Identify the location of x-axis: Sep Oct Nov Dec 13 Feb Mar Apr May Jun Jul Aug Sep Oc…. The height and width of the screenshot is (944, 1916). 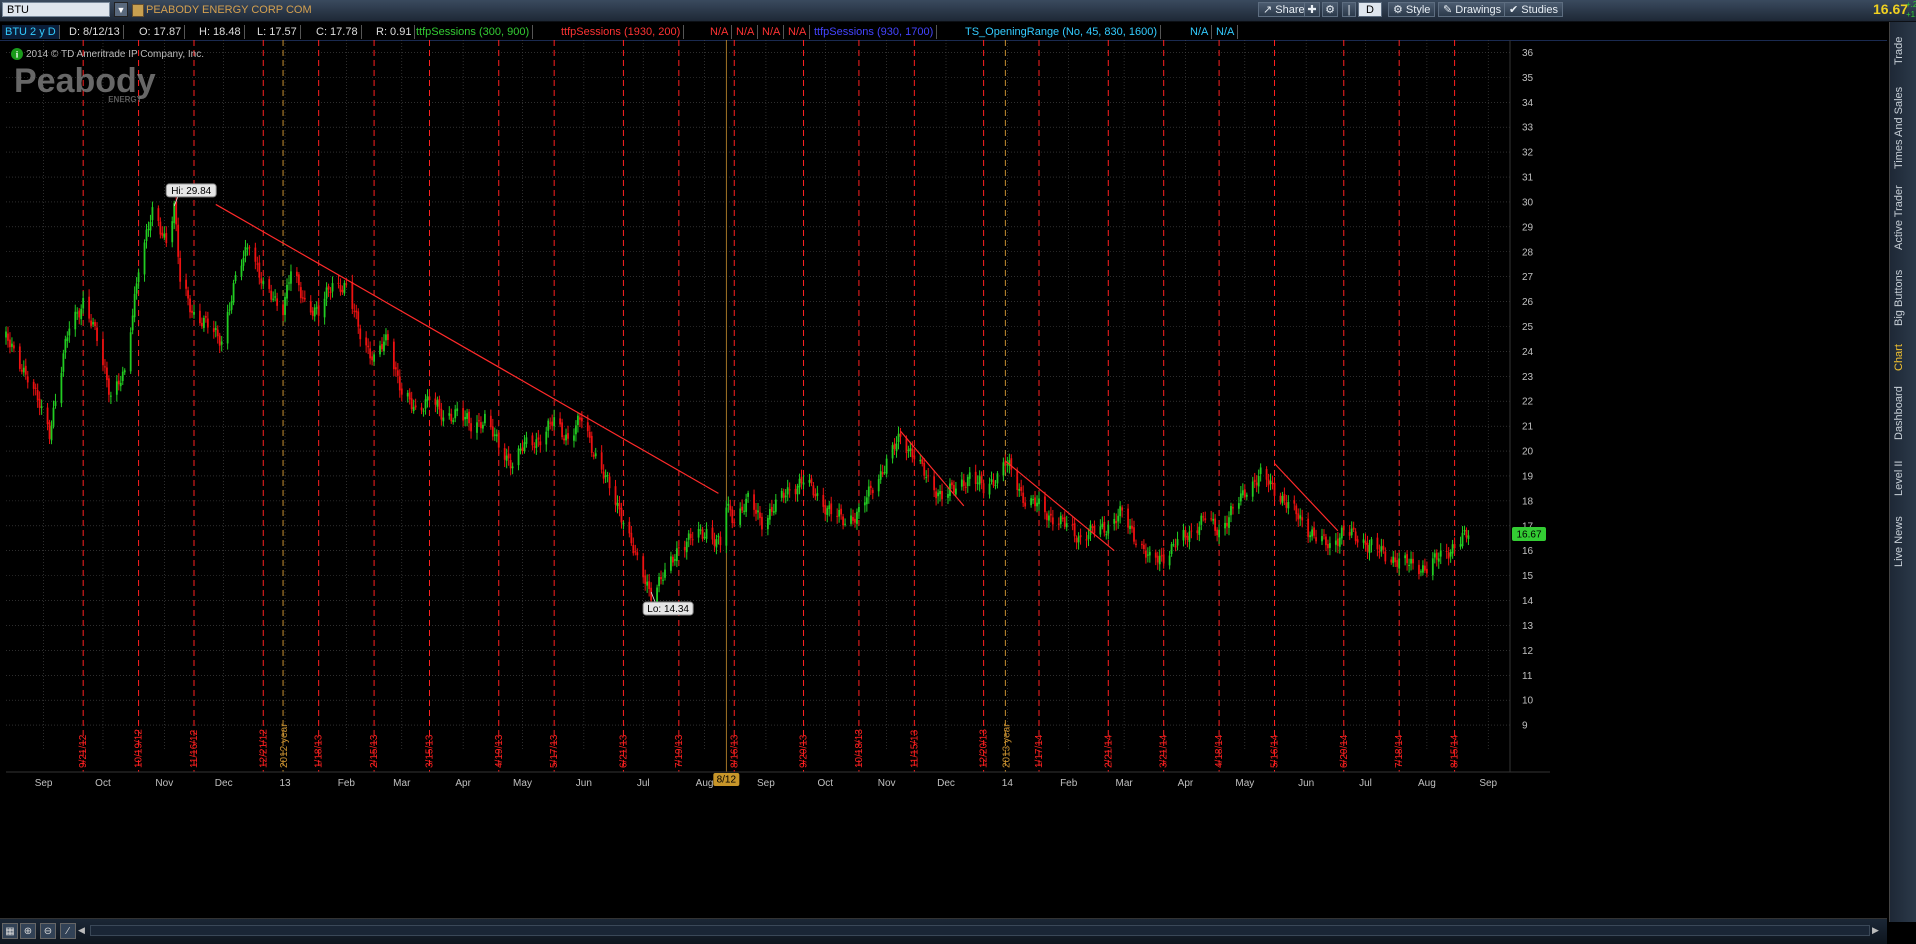
(778, 780).